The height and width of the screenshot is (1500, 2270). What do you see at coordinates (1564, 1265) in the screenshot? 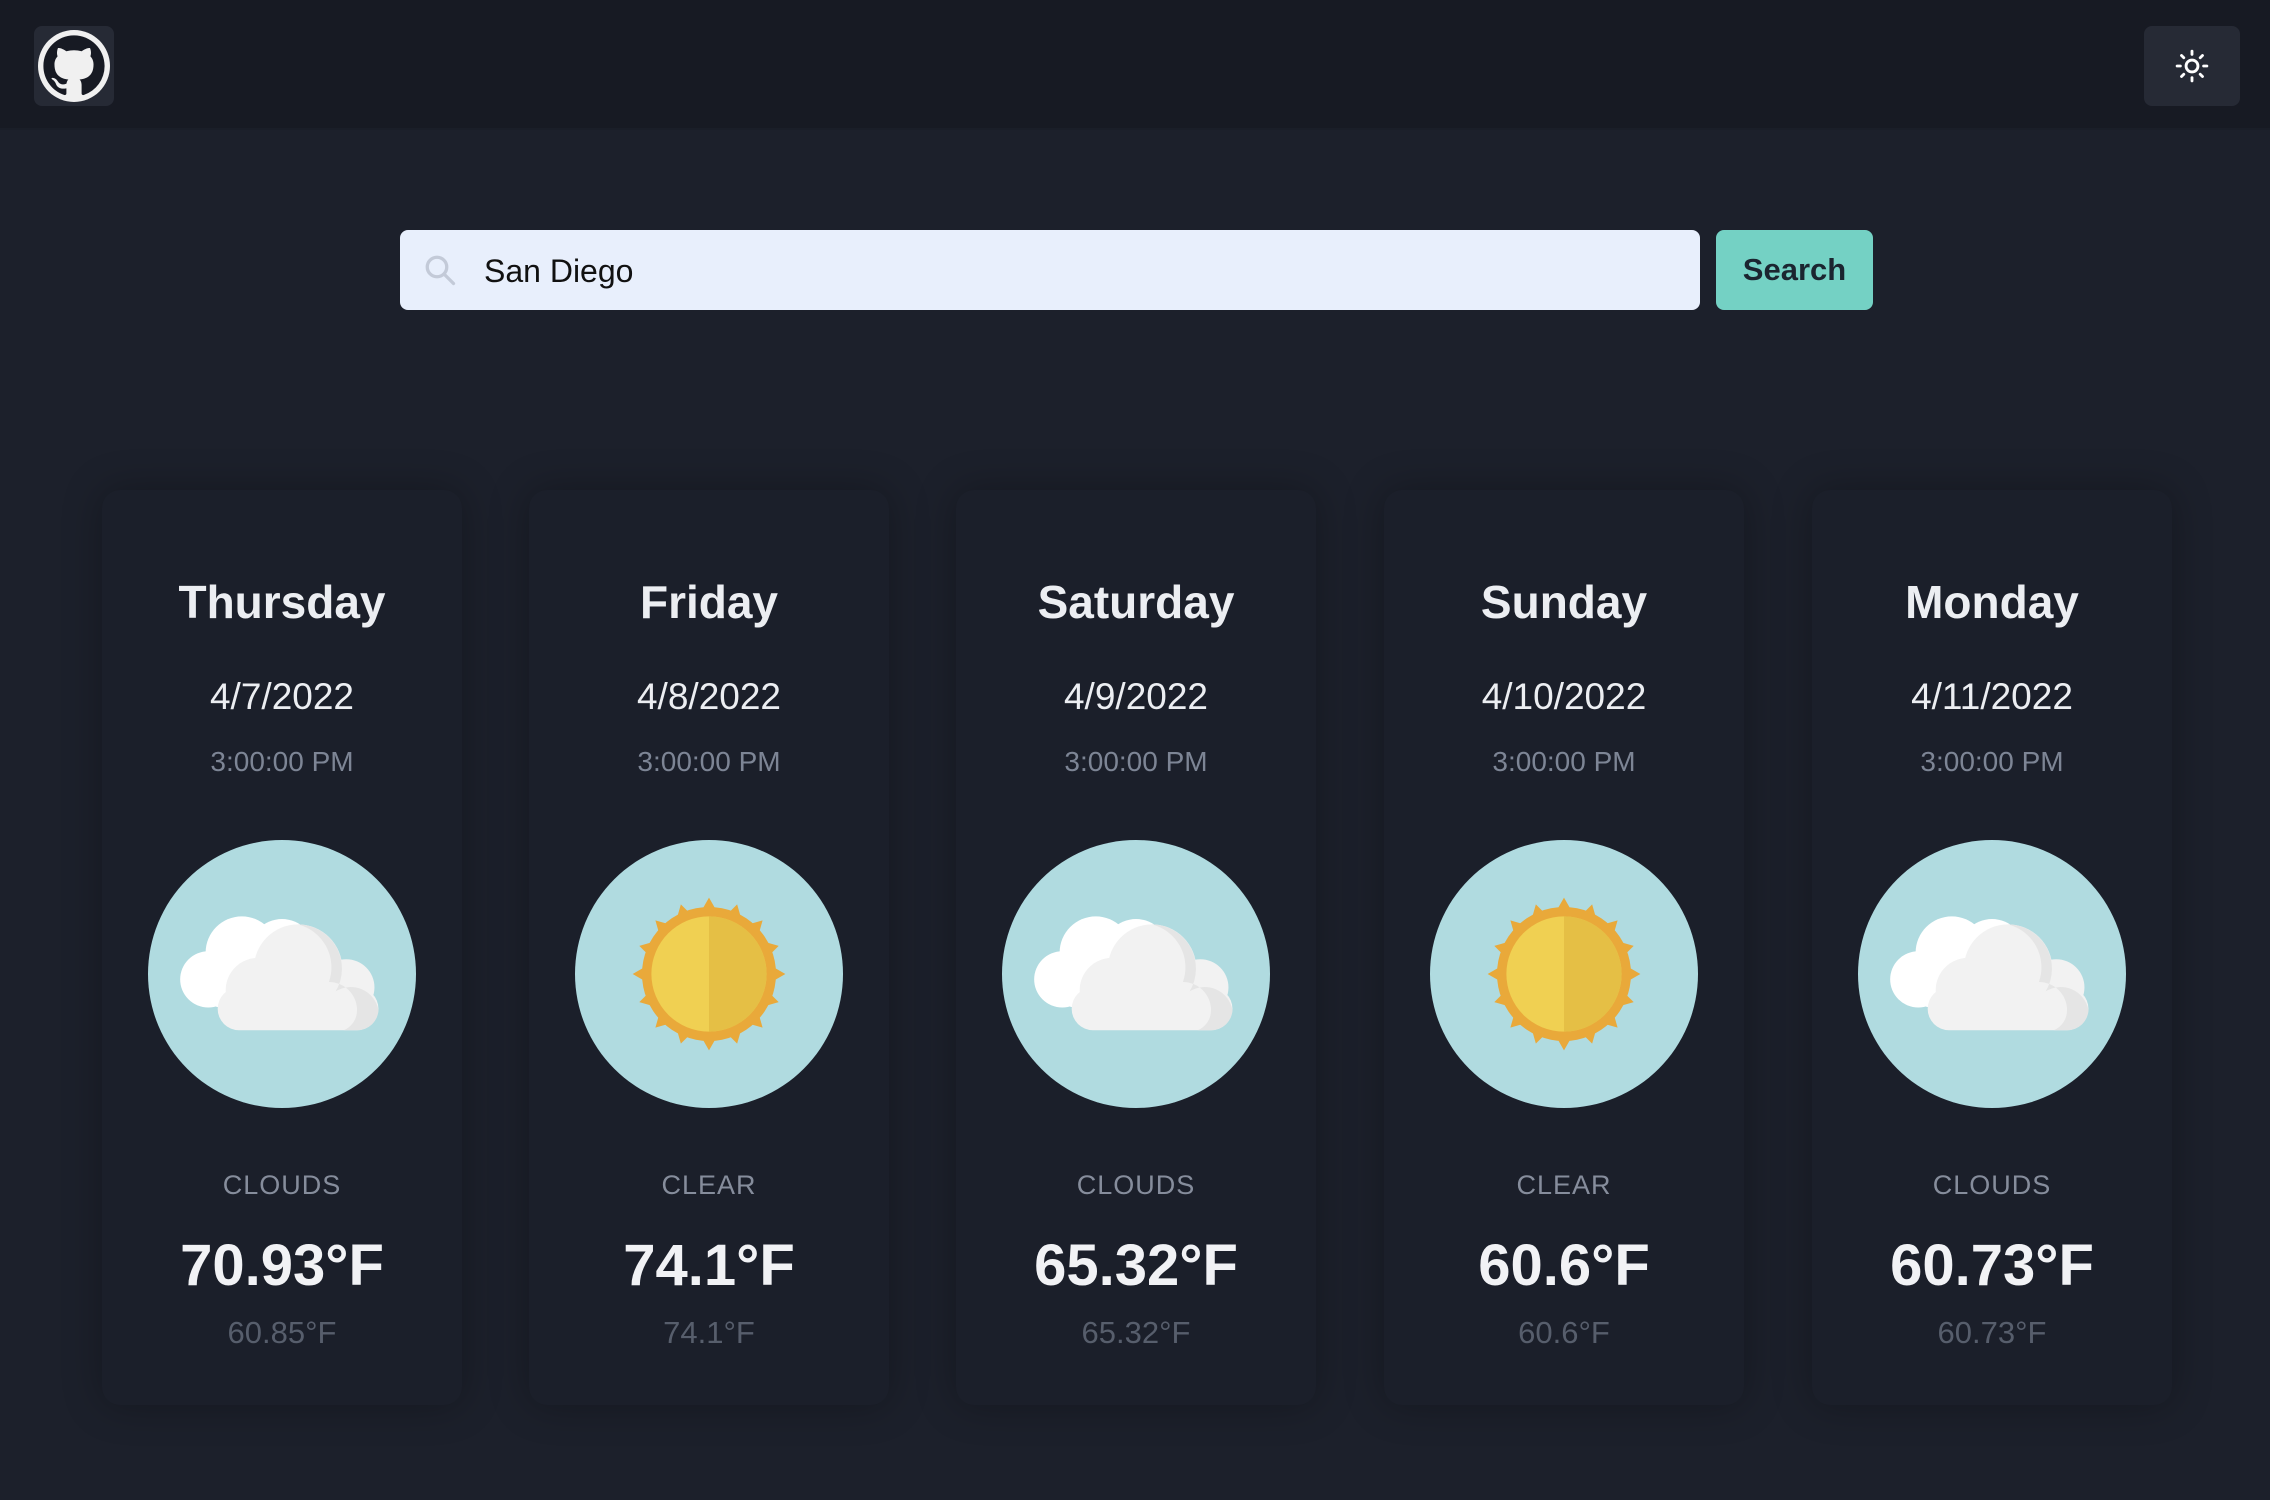
I see `forecast-temp: 60.6°F` at bounding box center [1564, 1265].